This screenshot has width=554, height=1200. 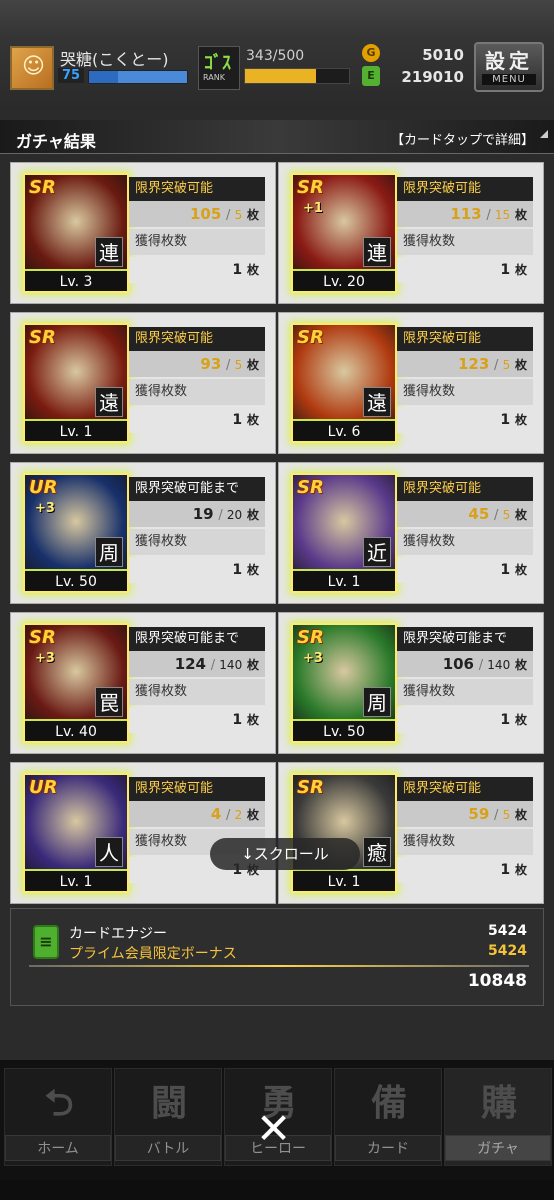 I want to click on player-level: 75, so click(x=71, y=75).